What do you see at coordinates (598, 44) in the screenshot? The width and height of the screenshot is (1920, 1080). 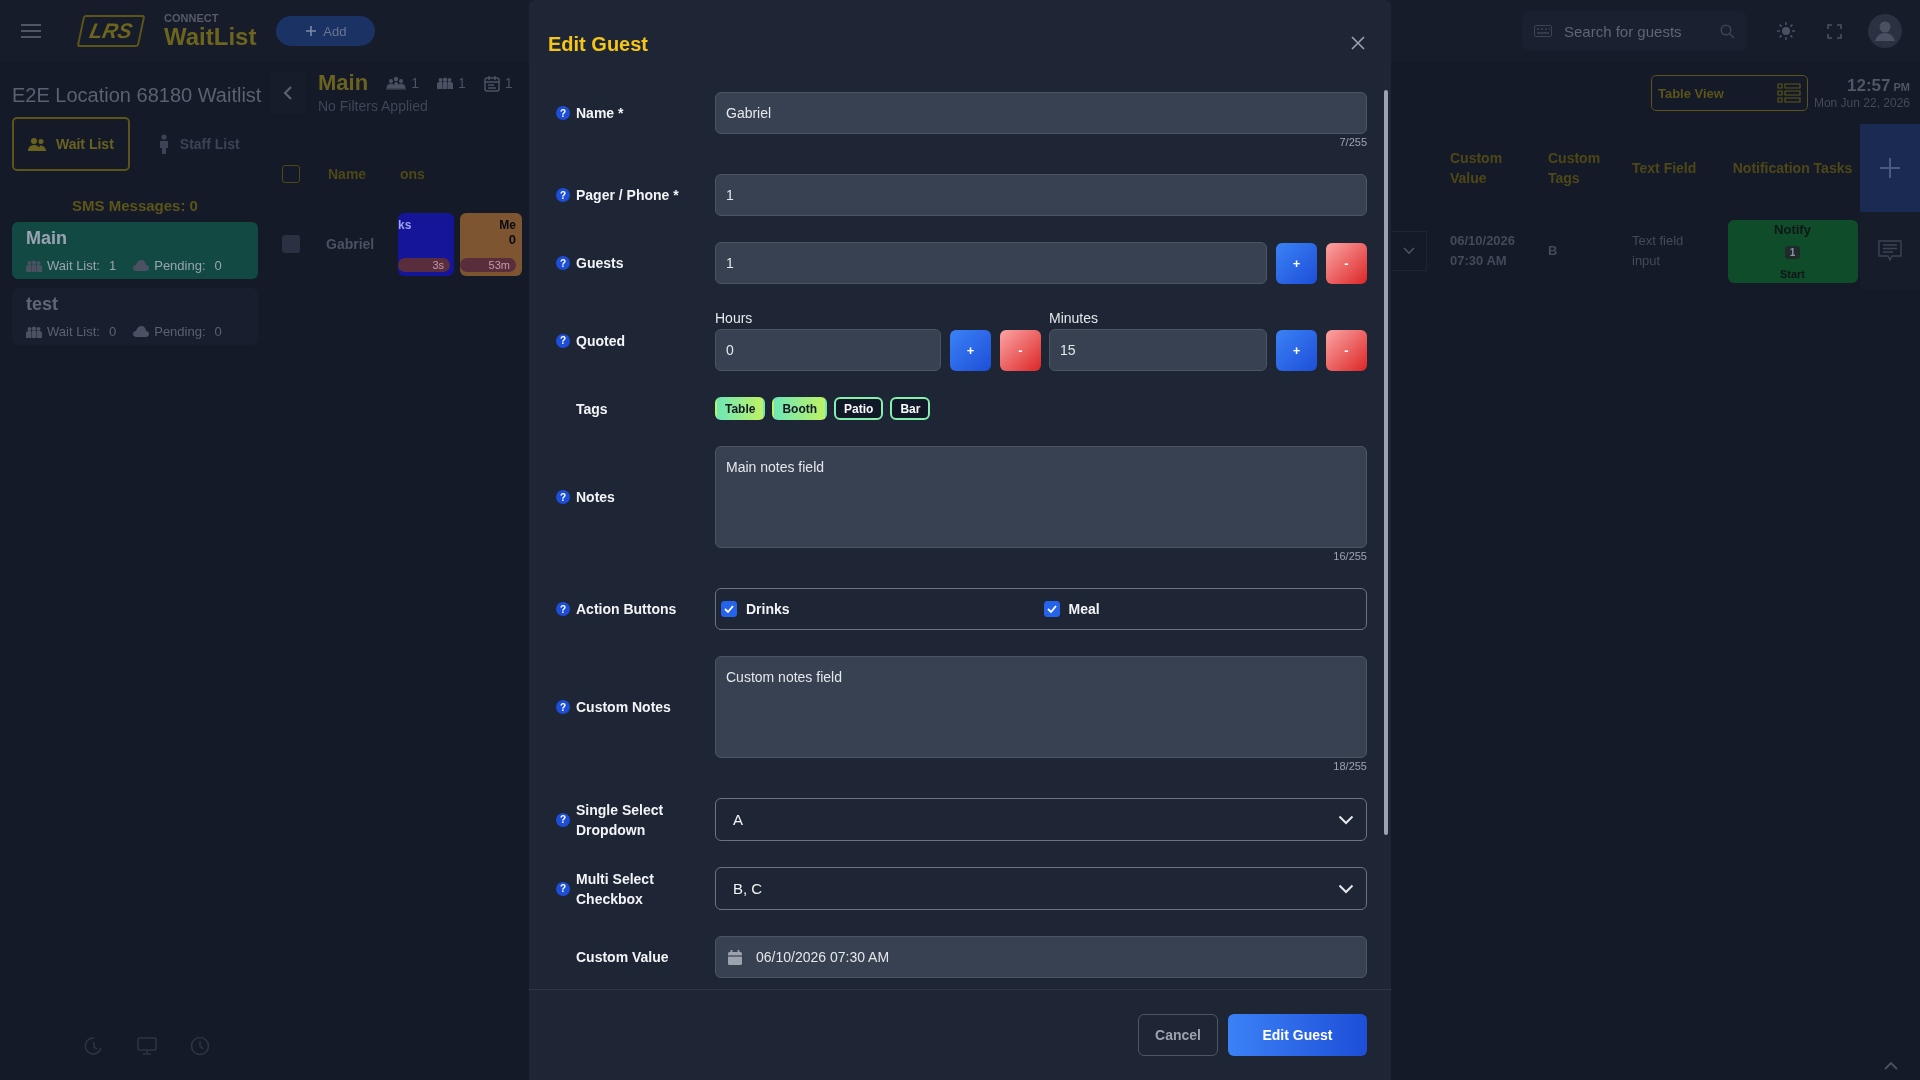 I see `dialog-title: Edit Guest` at bounding box center [598, 44].